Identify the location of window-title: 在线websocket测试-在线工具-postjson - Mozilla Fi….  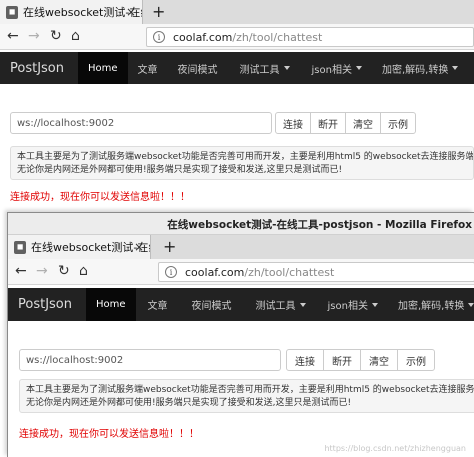
(319, 225).